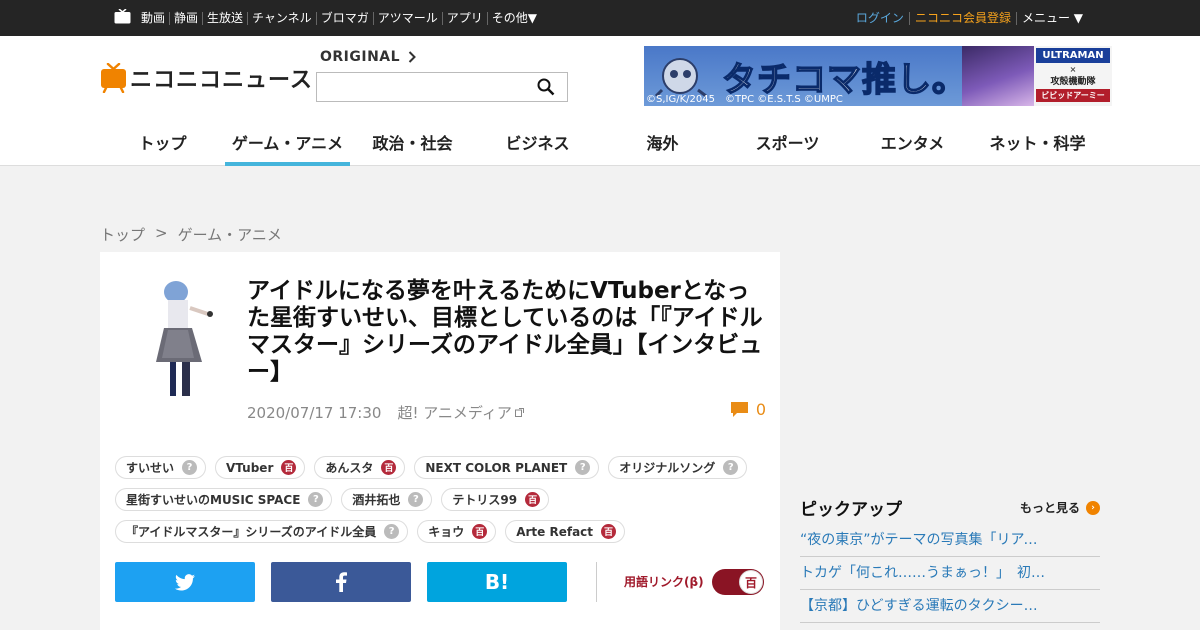 Image resolution: width=1200 pixels, height=630 pixels. What do you see at coordinates (122, 234) in the screenshot?
I see `breadcrumb-home: トップ` at bounding box center [122, 234].